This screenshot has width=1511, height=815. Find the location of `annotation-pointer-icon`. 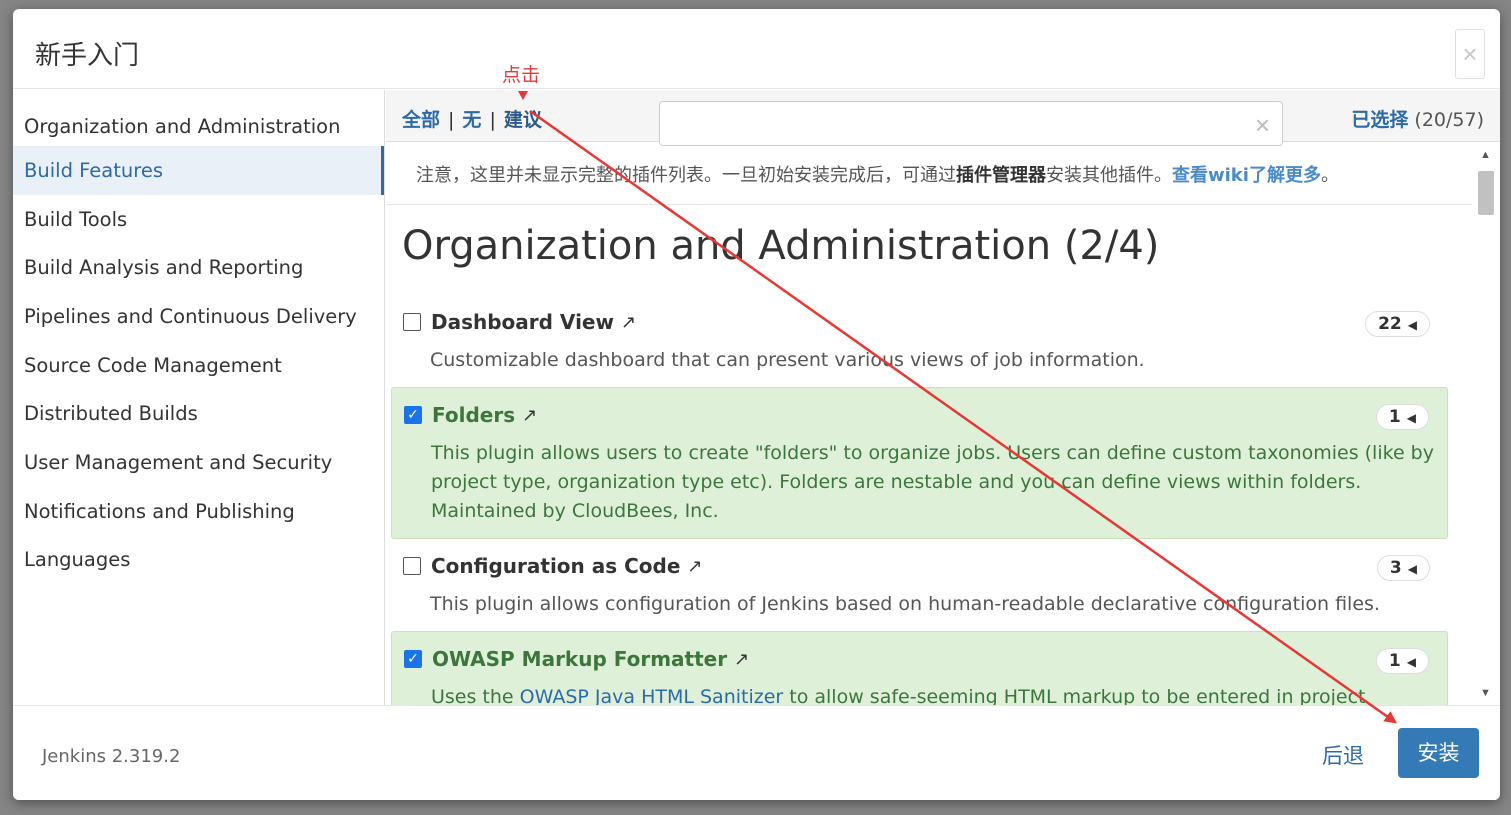

annotation-pointer-icon is located at coordinates (523, 95).